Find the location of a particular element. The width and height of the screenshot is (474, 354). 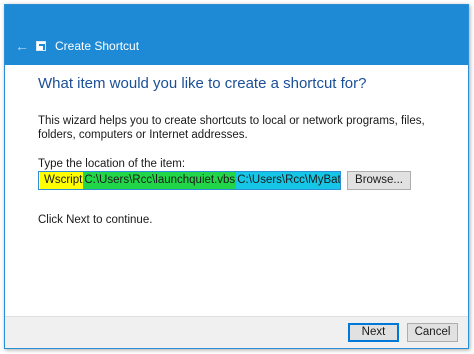

location-segment-command: Wscript is located at coordinates (62, 180).